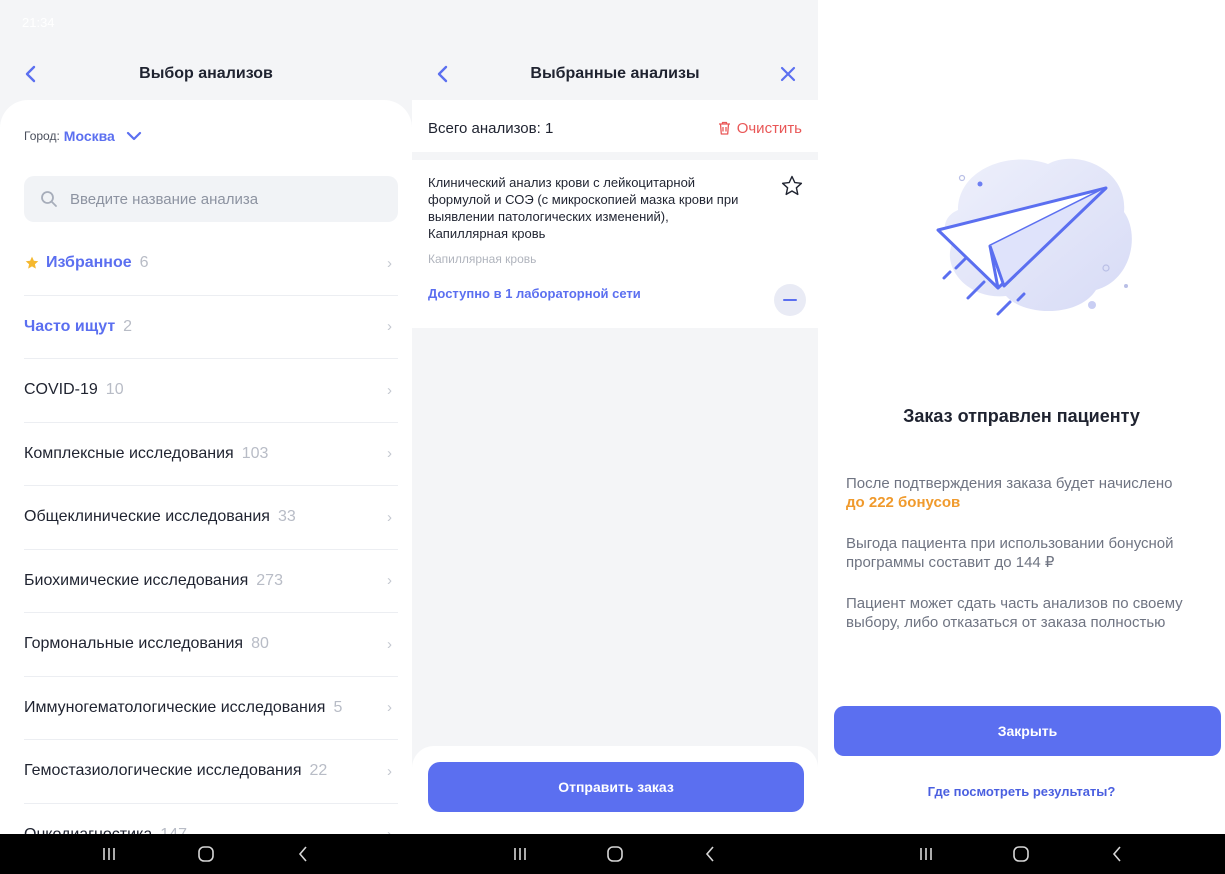 The width and height of the screenshot is (1225, 874). I want to click on category-item: Избранное 6 ›, so click(211, 264).